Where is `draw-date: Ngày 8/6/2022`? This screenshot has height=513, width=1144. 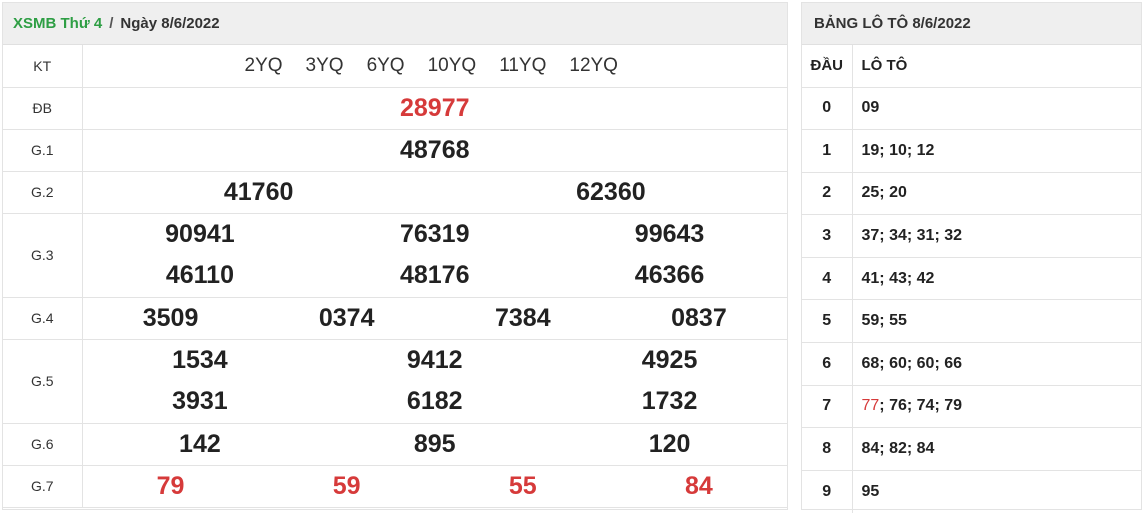
draw-date: Ngày 8/6/2022 is located at coordinates (170, 23).